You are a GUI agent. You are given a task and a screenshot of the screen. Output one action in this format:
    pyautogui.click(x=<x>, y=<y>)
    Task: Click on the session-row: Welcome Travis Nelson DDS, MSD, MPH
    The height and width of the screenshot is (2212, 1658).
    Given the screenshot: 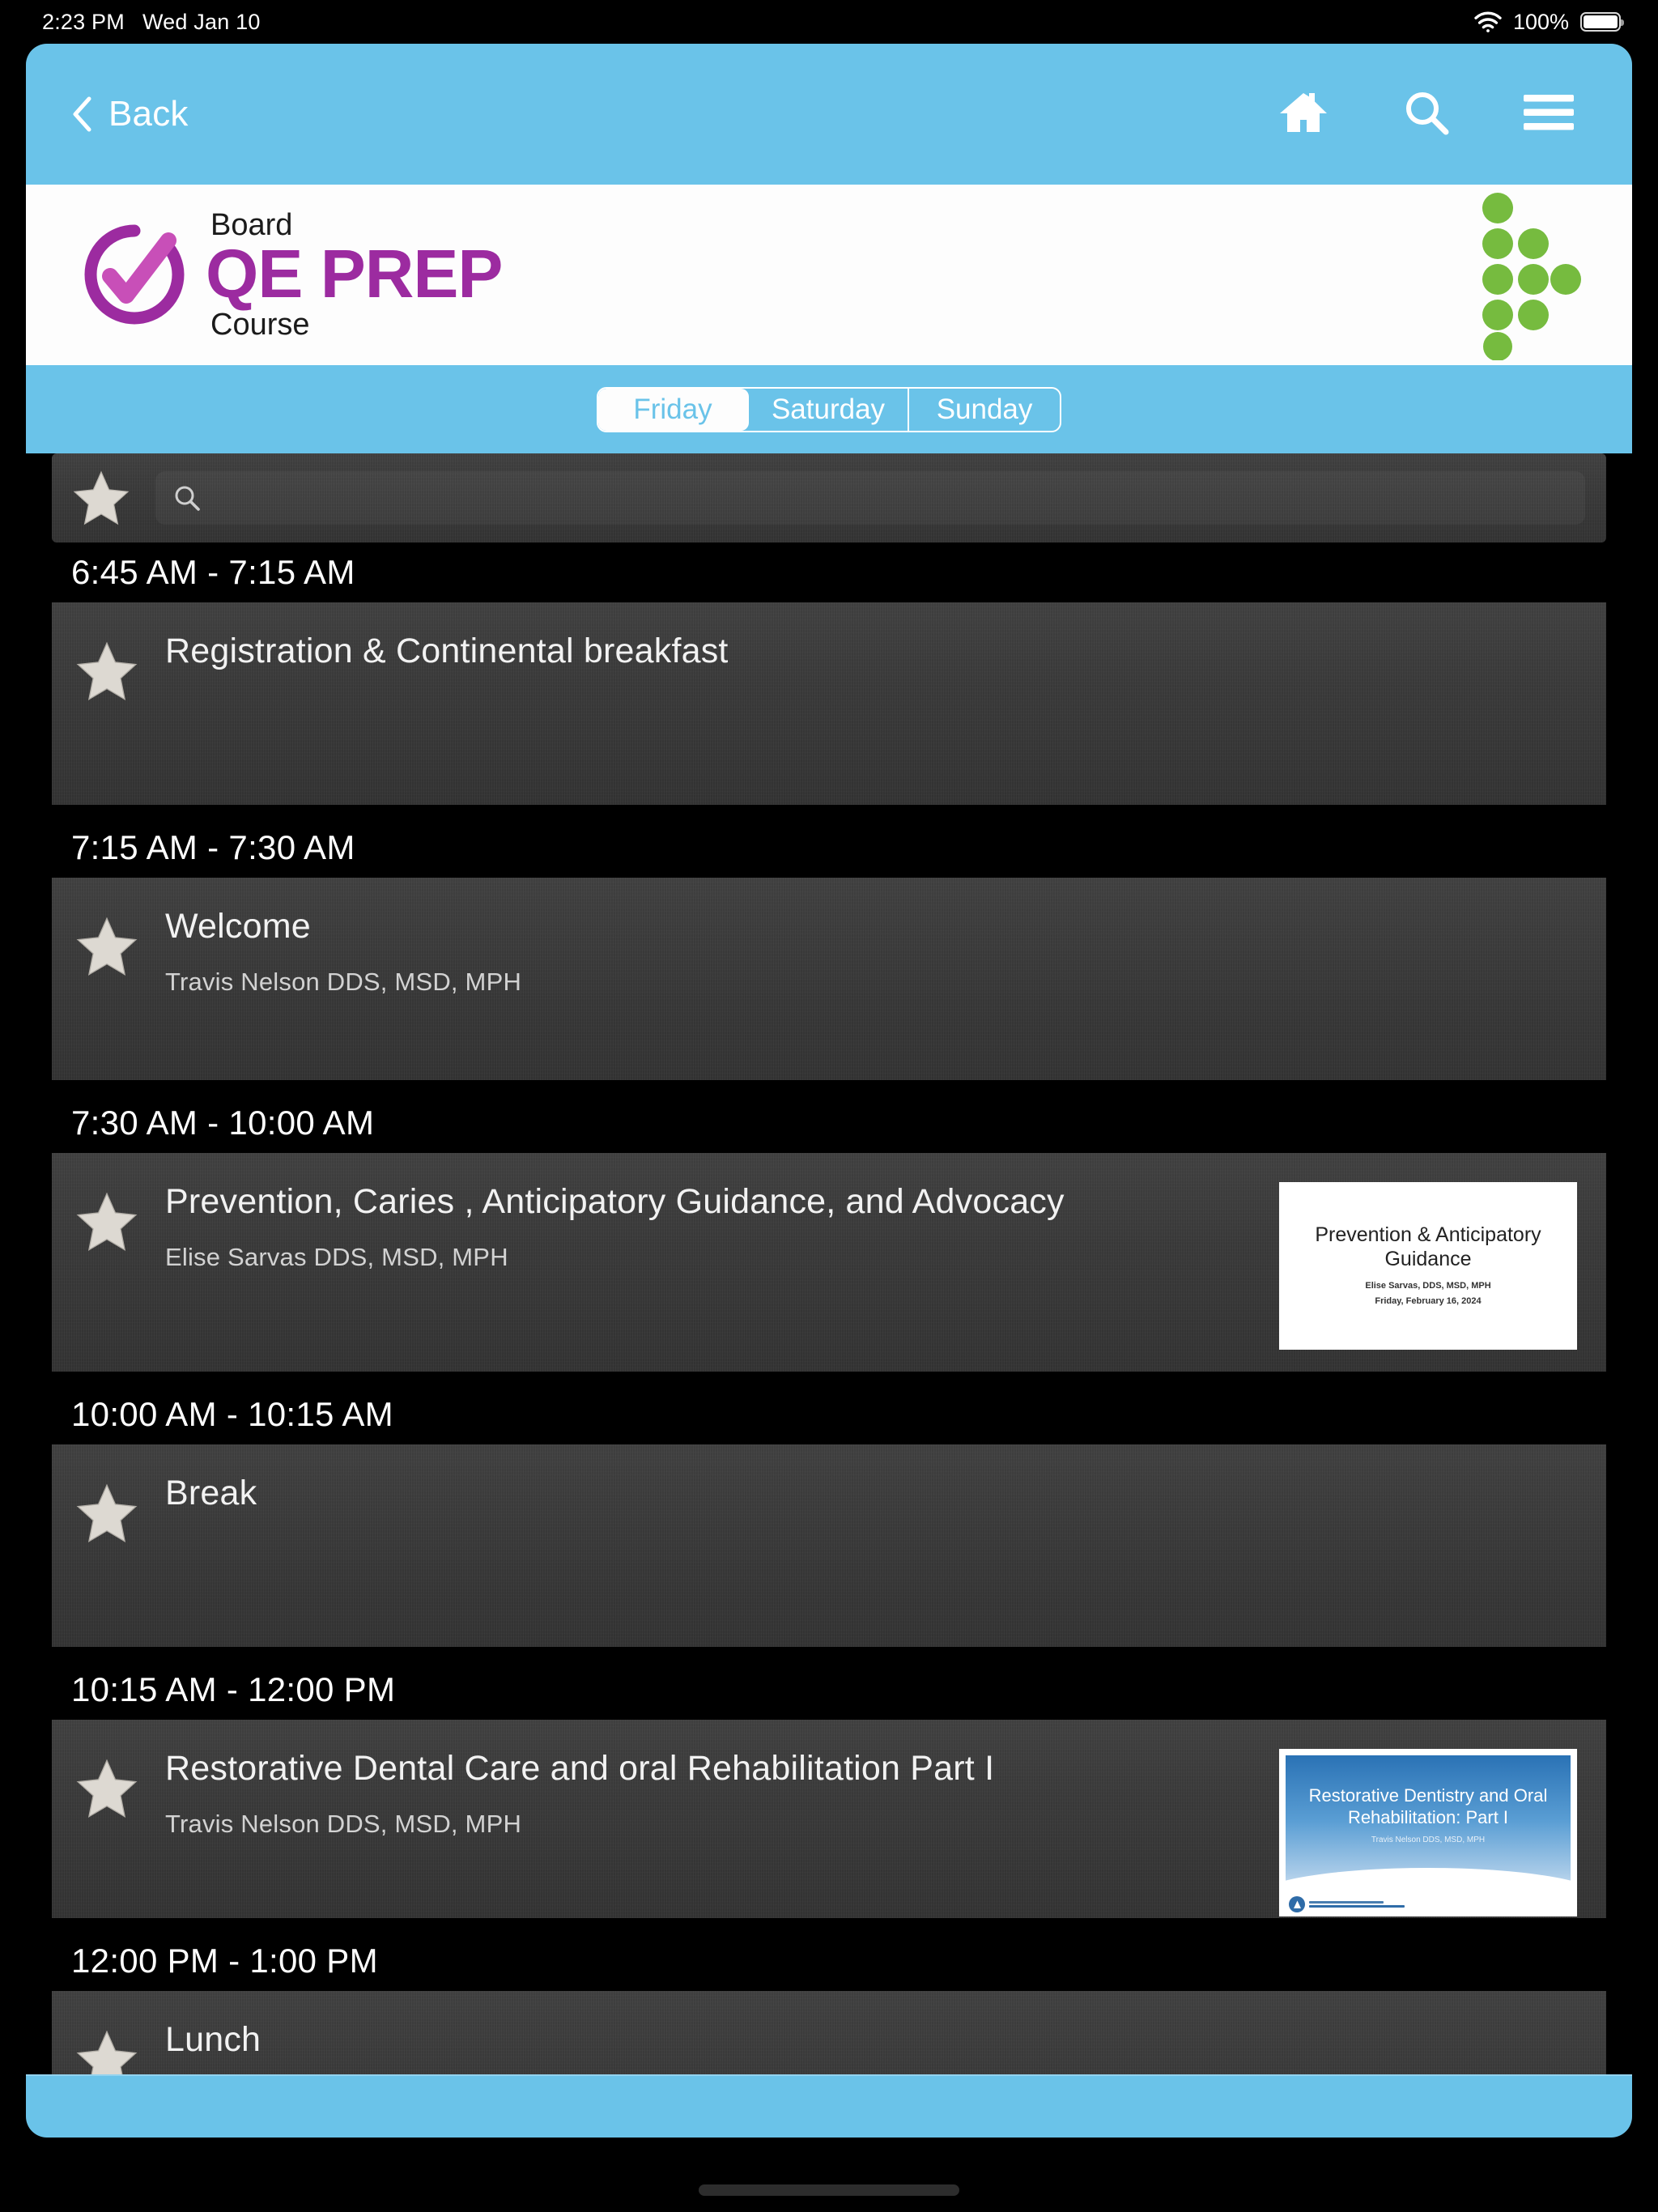 What is the action you would take?
    pyautogui.click(x=829, y=979)
    